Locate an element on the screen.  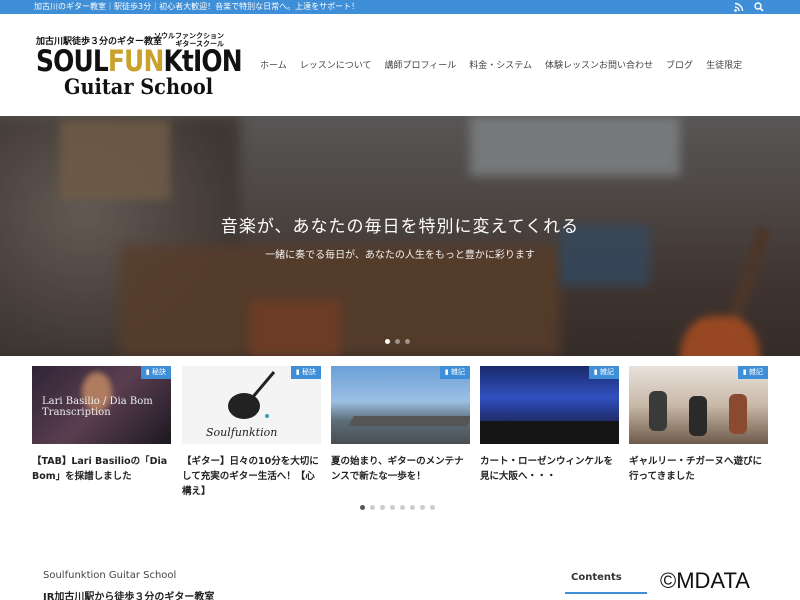
post-title: 【ギター】日々の10分を大切にして充実のギター生活へ！【心構え】 is located at coordinates (251, 476).